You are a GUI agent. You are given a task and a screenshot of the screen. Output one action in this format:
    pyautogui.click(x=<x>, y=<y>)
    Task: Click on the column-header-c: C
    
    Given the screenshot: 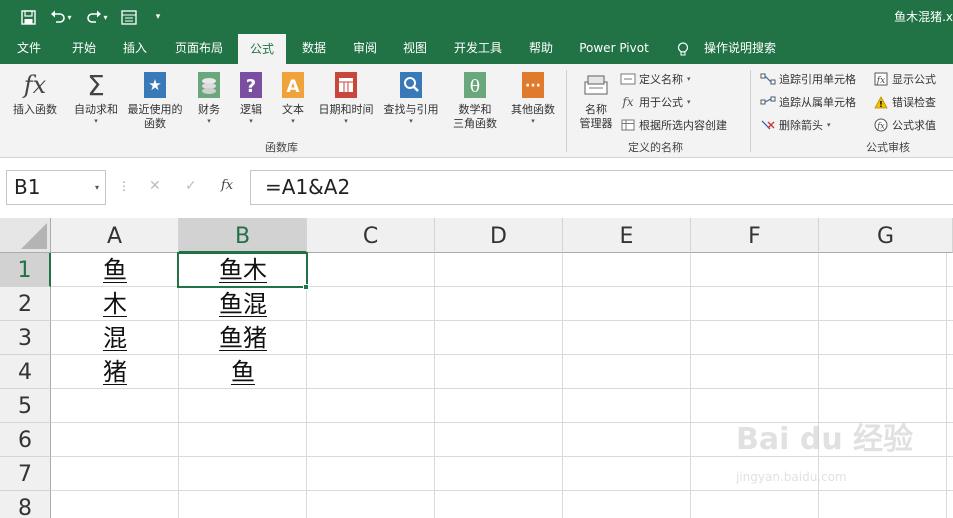 What is the action you would take?
    pyautogui.click(x=371, y=235)
    